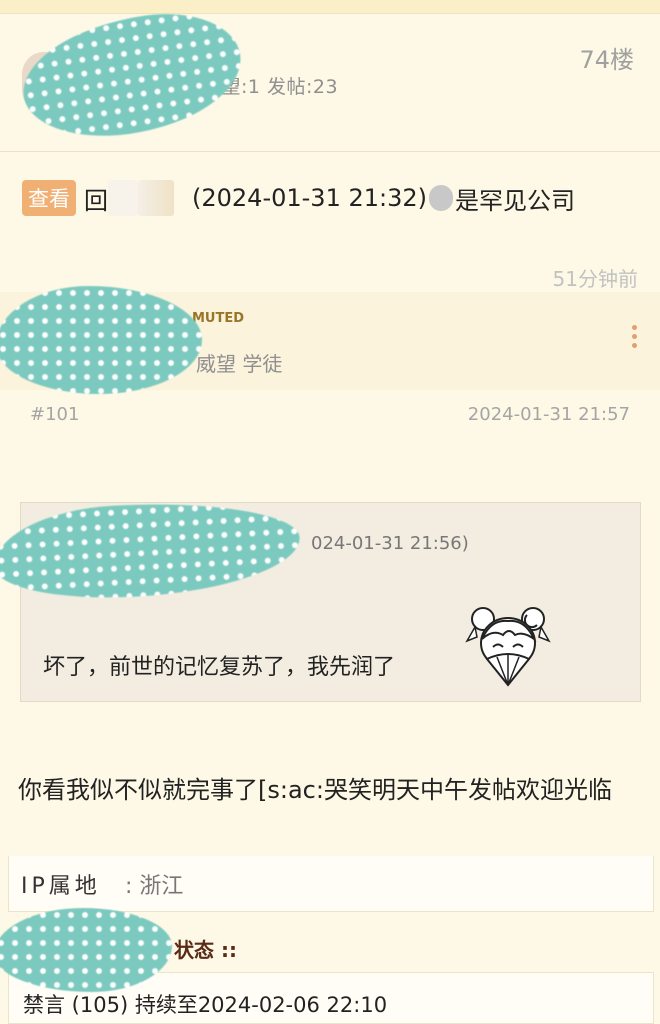  What do you see at coordinates (595, 279) in the screenshot?
I see `time-ago: 51分钟前` at bounding box center [595, 279].